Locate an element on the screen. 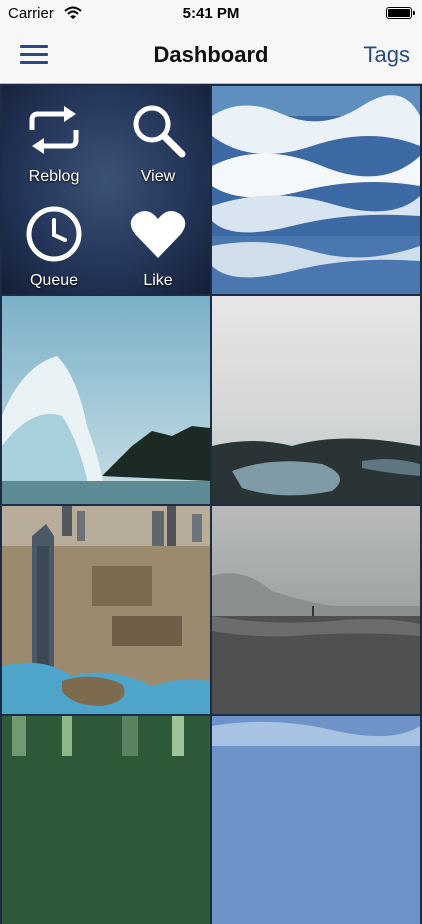 Image resolution: width=422 pixels, height=924 pixels. foggy-lake-photo is located at coordinates (316, 400).